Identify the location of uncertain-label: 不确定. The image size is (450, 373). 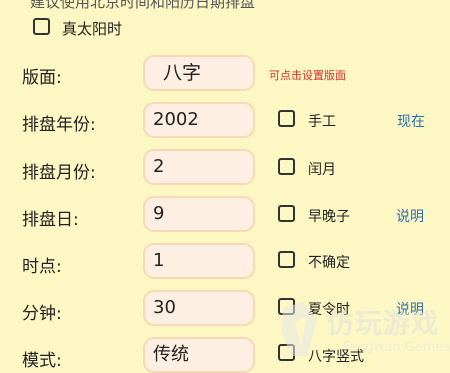
(329, 263).